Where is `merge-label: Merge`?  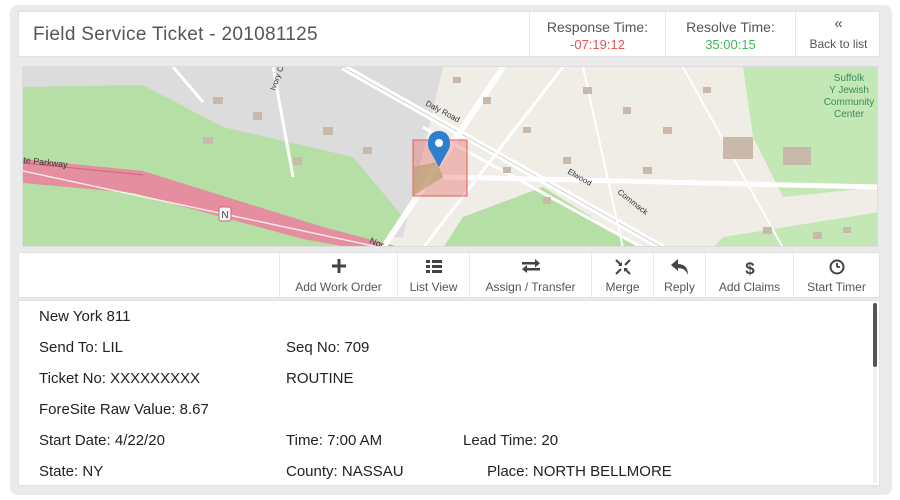
merge-label: Merge is located at coordinates (622, 287).